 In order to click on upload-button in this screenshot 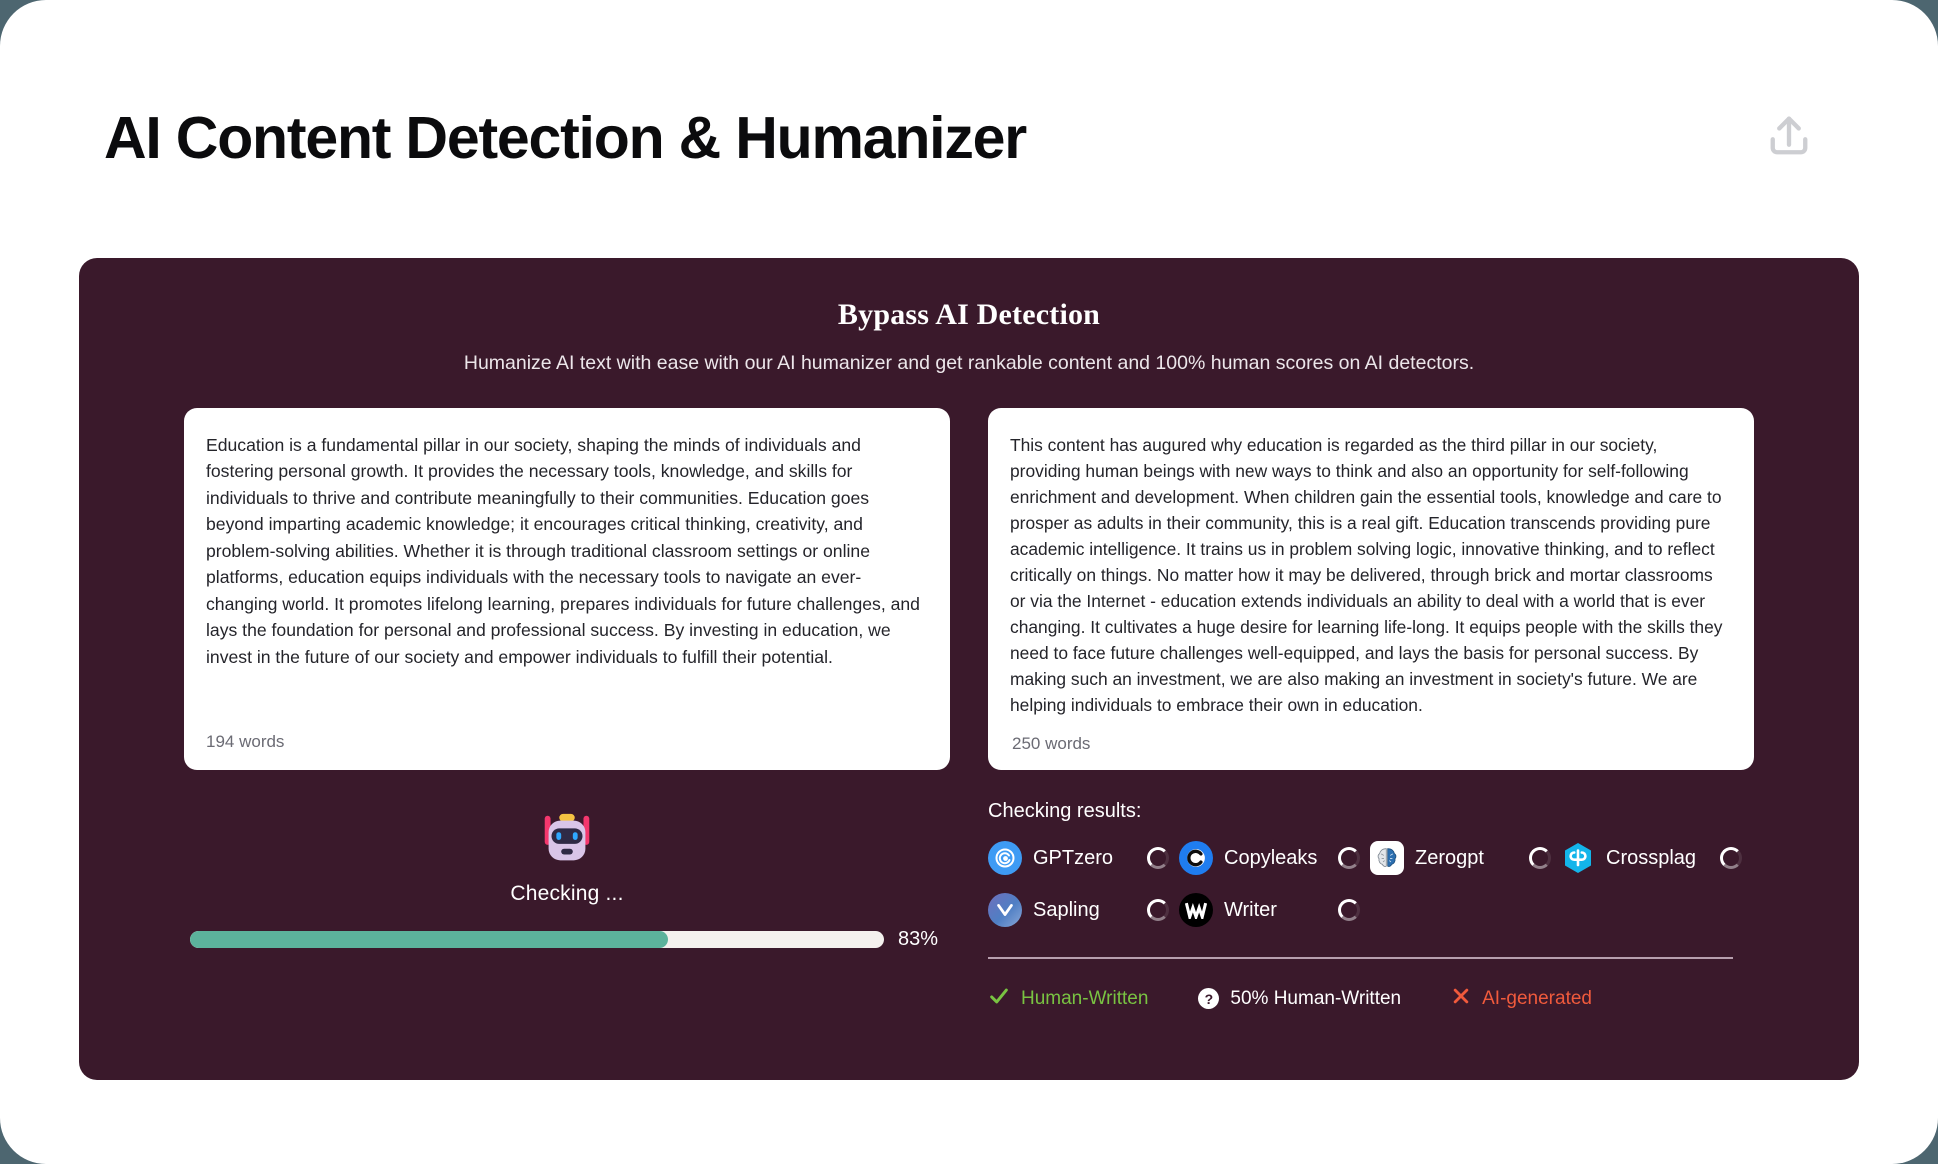, I will do `click(1789, 138)`.